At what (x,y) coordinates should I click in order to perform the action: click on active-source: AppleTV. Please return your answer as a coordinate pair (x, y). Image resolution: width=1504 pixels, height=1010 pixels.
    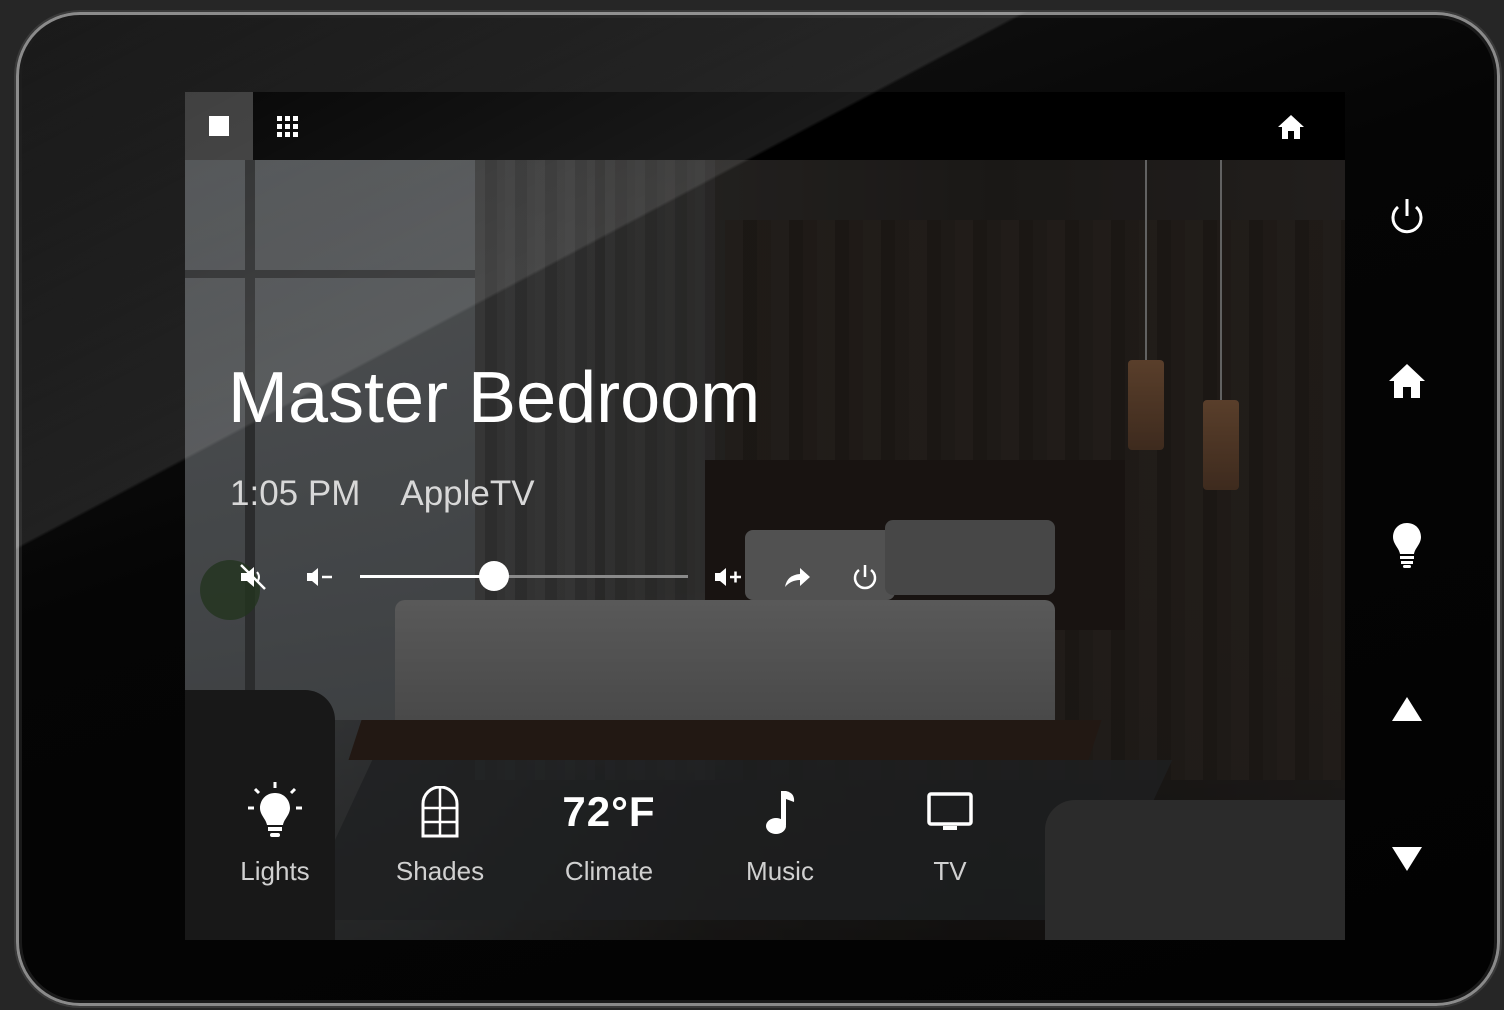
    Looking at the image, I should click on (467, 493).